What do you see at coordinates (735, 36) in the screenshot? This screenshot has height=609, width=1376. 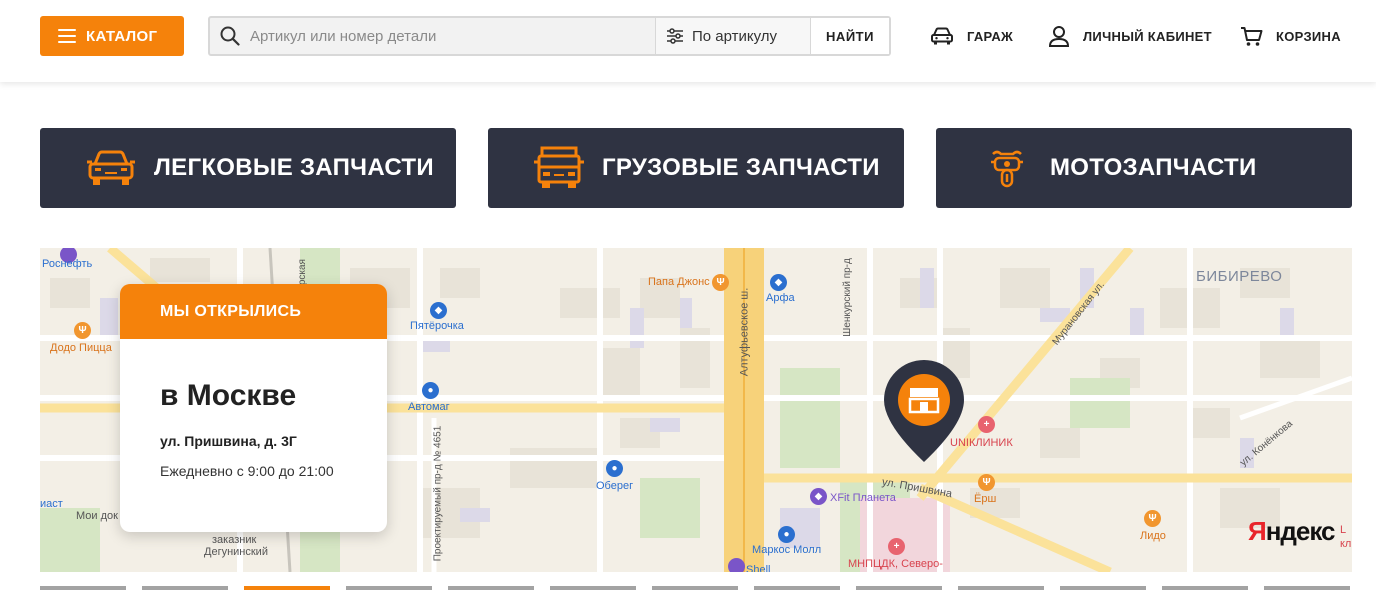 I see `search-mode-value: По артикулу` at bounding box center [735, 36].